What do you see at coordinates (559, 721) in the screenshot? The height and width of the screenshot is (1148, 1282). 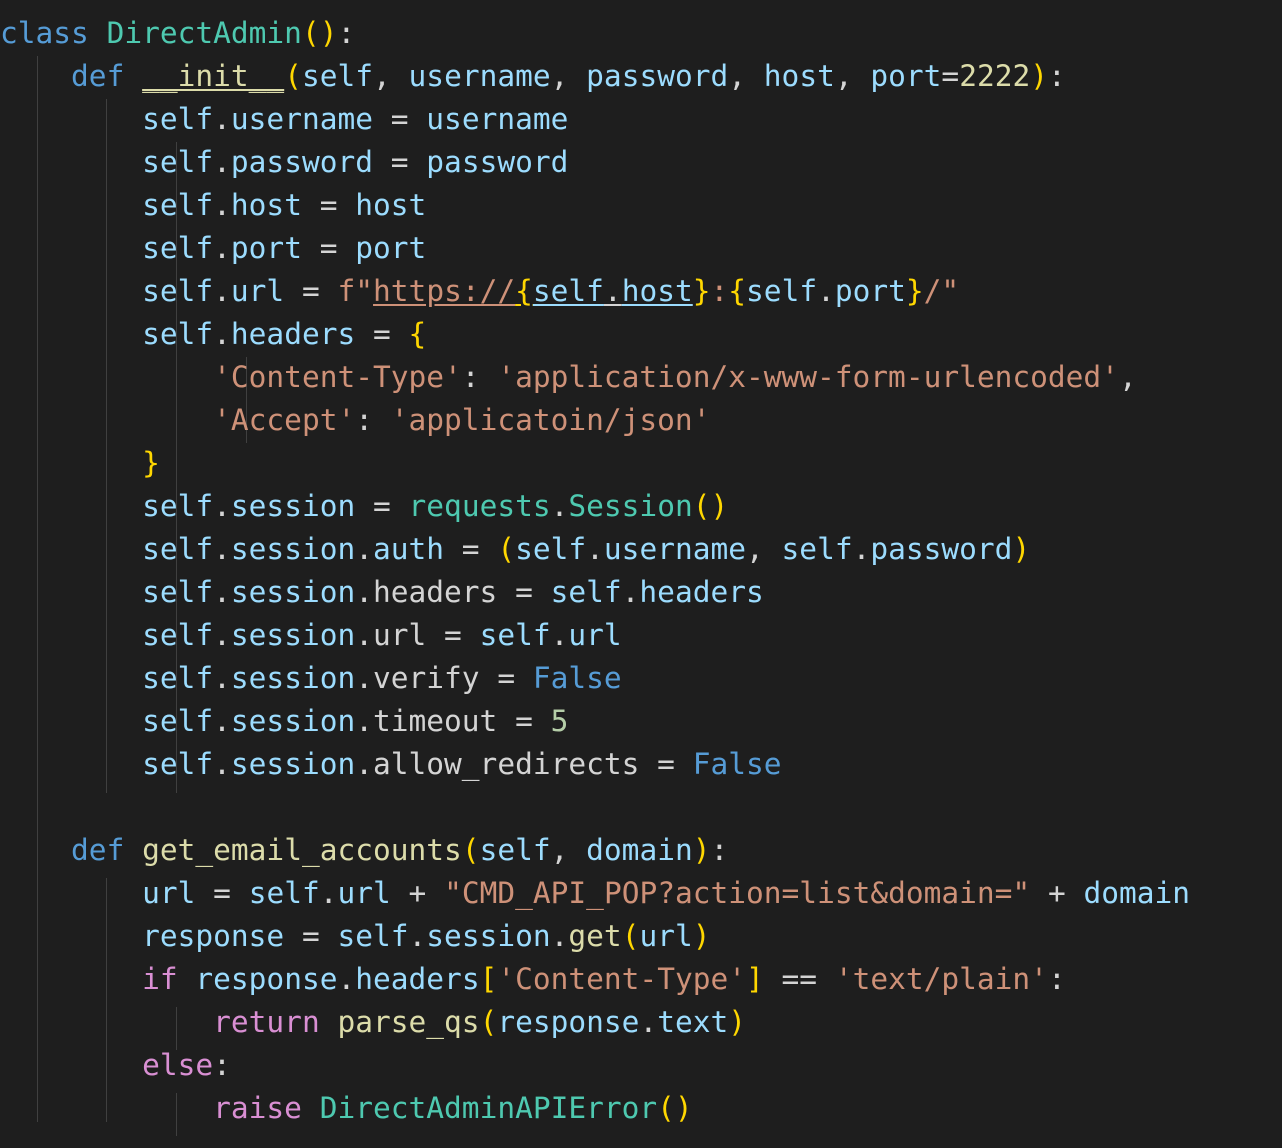 I see `token-timeout-value: 5` at bounding box center [559, 721].